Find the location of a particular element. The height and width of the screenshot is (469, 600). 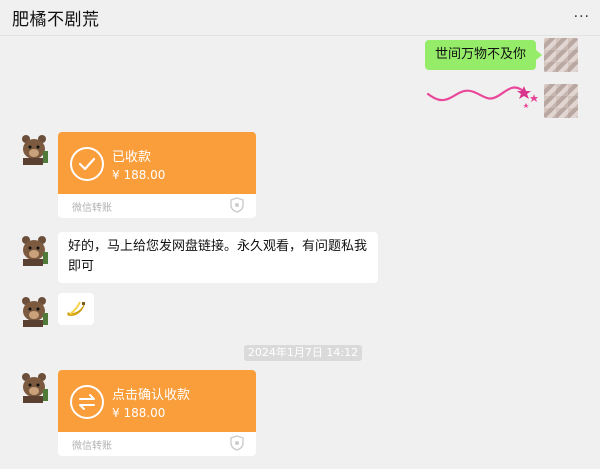

received-message-bubble: 好的，马上给您发网盘链接。永久观看，有问题私我即可 is located at coordinates (218, 257).